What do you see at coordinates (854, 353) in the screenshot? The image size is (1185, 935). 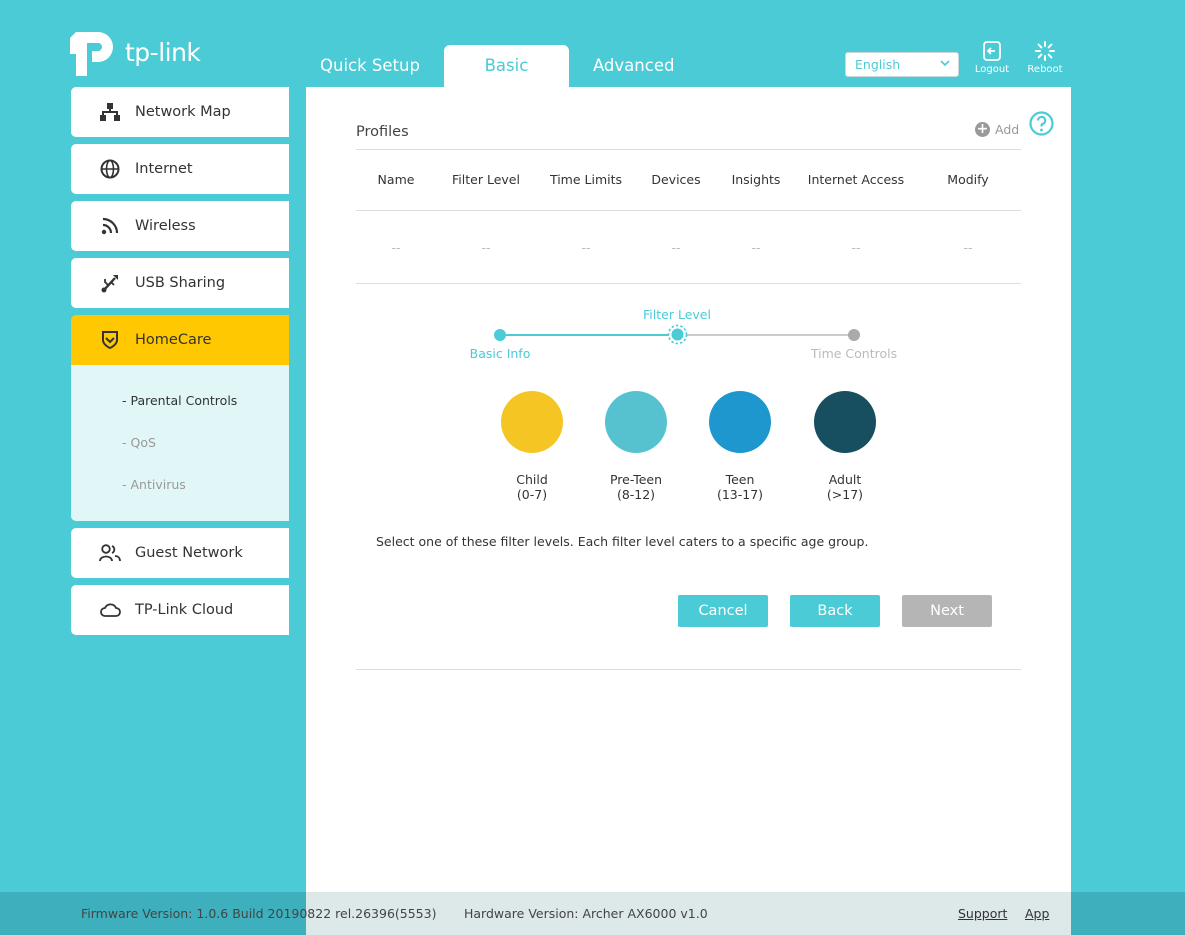 I see `step-label-time-controls: Time Controls` at bounding box center [854, 353].